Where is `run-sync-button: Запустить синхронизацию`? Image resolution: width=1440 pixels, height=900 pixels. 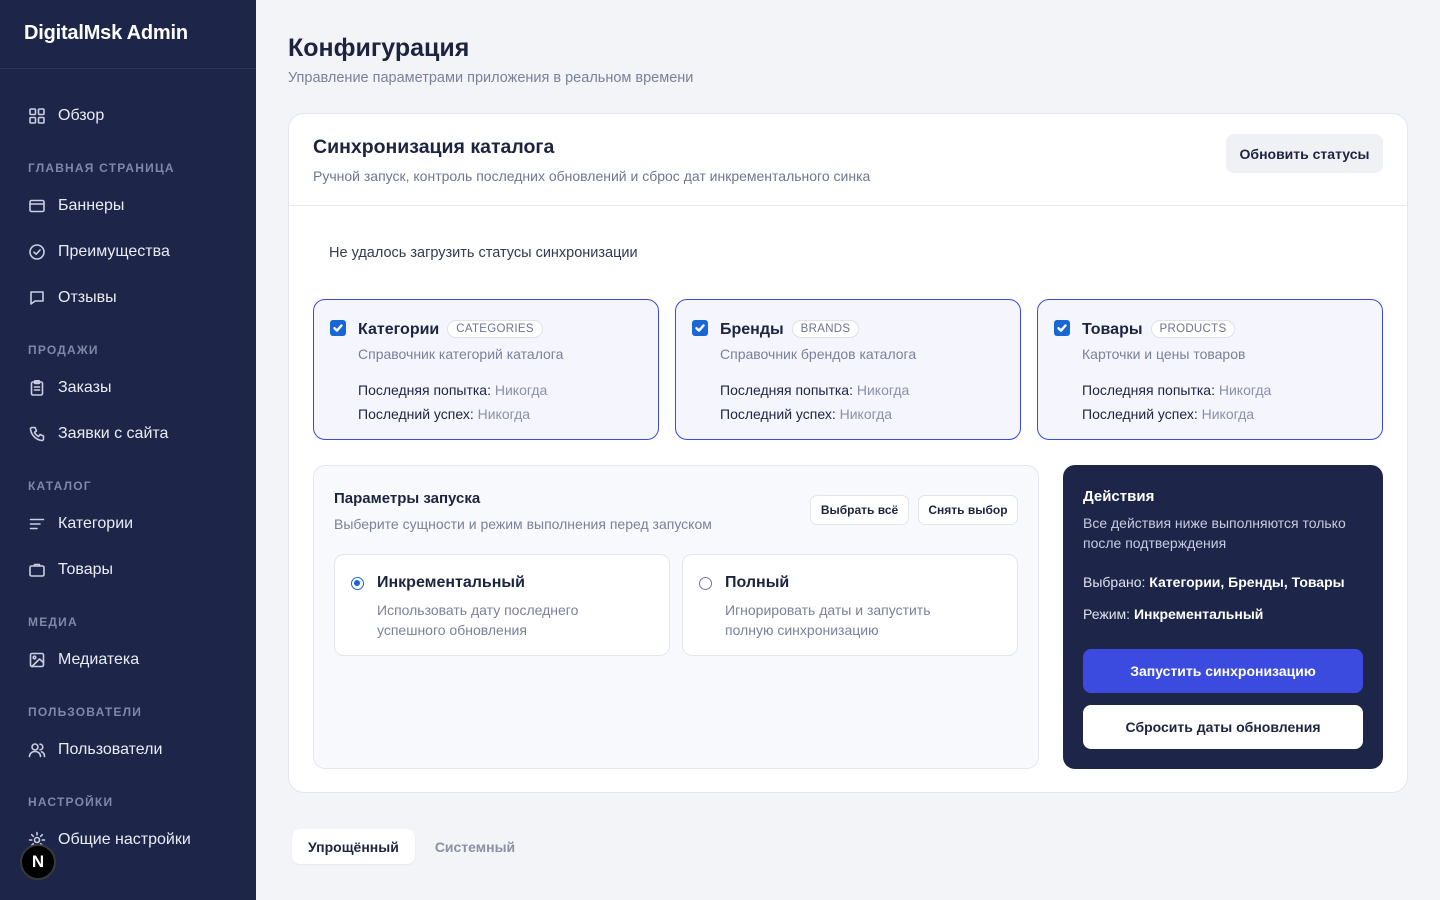 run-sync-button: Запустить синхронизацию is located at coordinates (1223, 671).